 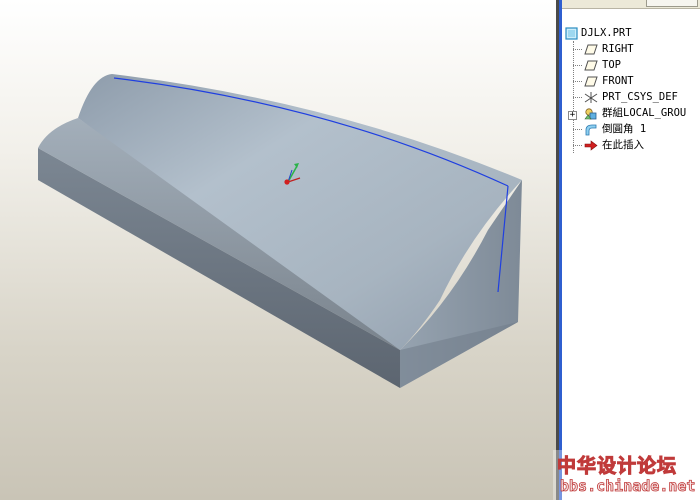 I want to click on group-icon, so click(x=590, y=114).